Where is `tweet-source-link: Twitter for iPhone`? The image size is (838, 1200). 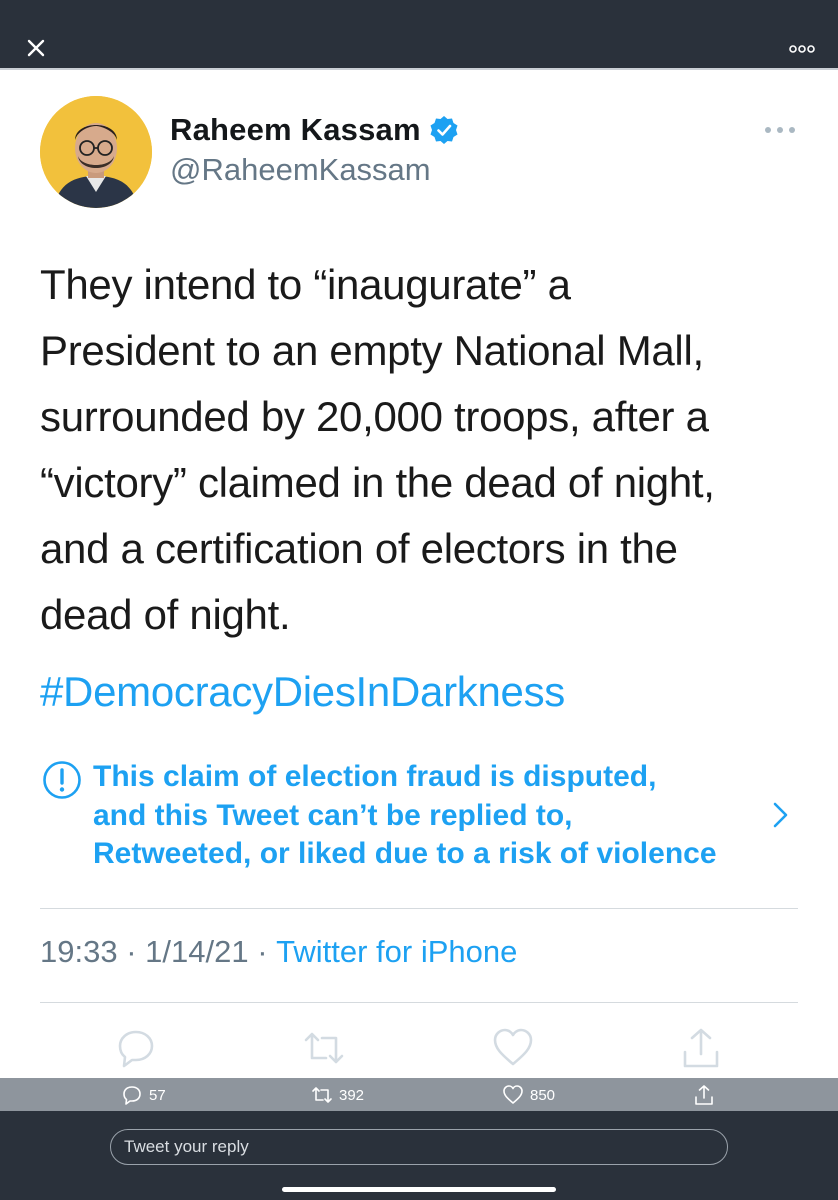
tweet-source-link: Twitter for iPhone is located at coordinates (396, 952).